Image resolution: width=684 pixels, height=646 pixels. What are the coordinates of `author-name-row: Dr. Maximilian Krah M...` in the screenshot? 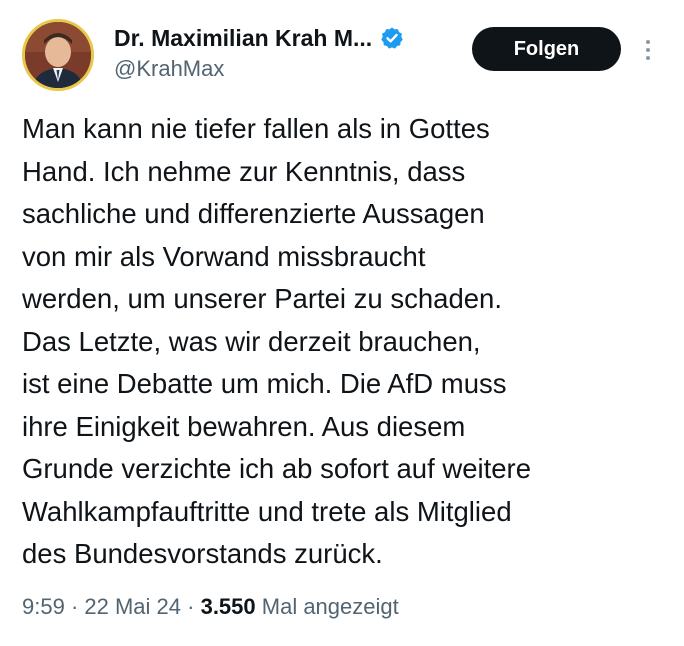 It's located at (259, 38).